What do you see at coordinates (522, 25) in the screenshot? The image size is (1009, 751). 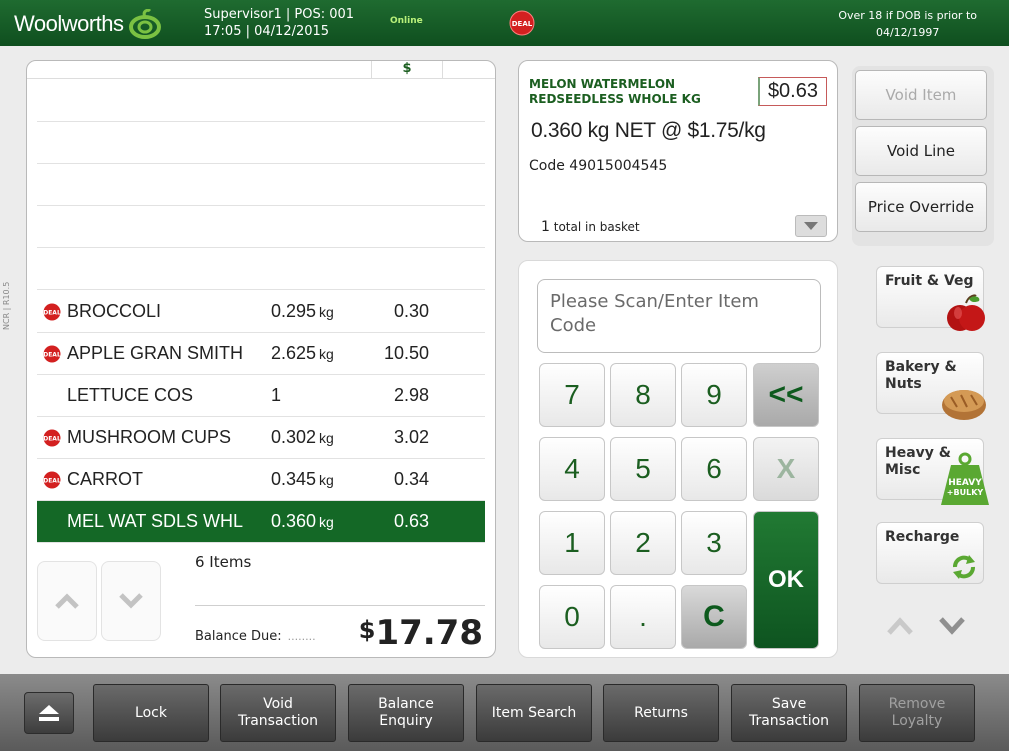 I see `deal-badge-icon: DEAL` at bounding box center [522, 25].